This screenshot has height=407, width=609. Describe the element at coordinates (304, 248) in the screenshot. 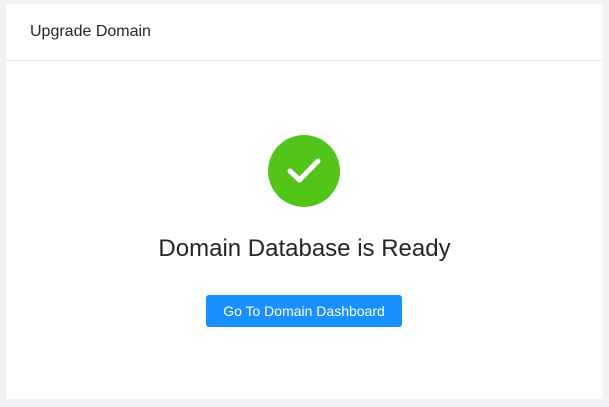

I see `result-title: Domain Database is Ready` at that location.